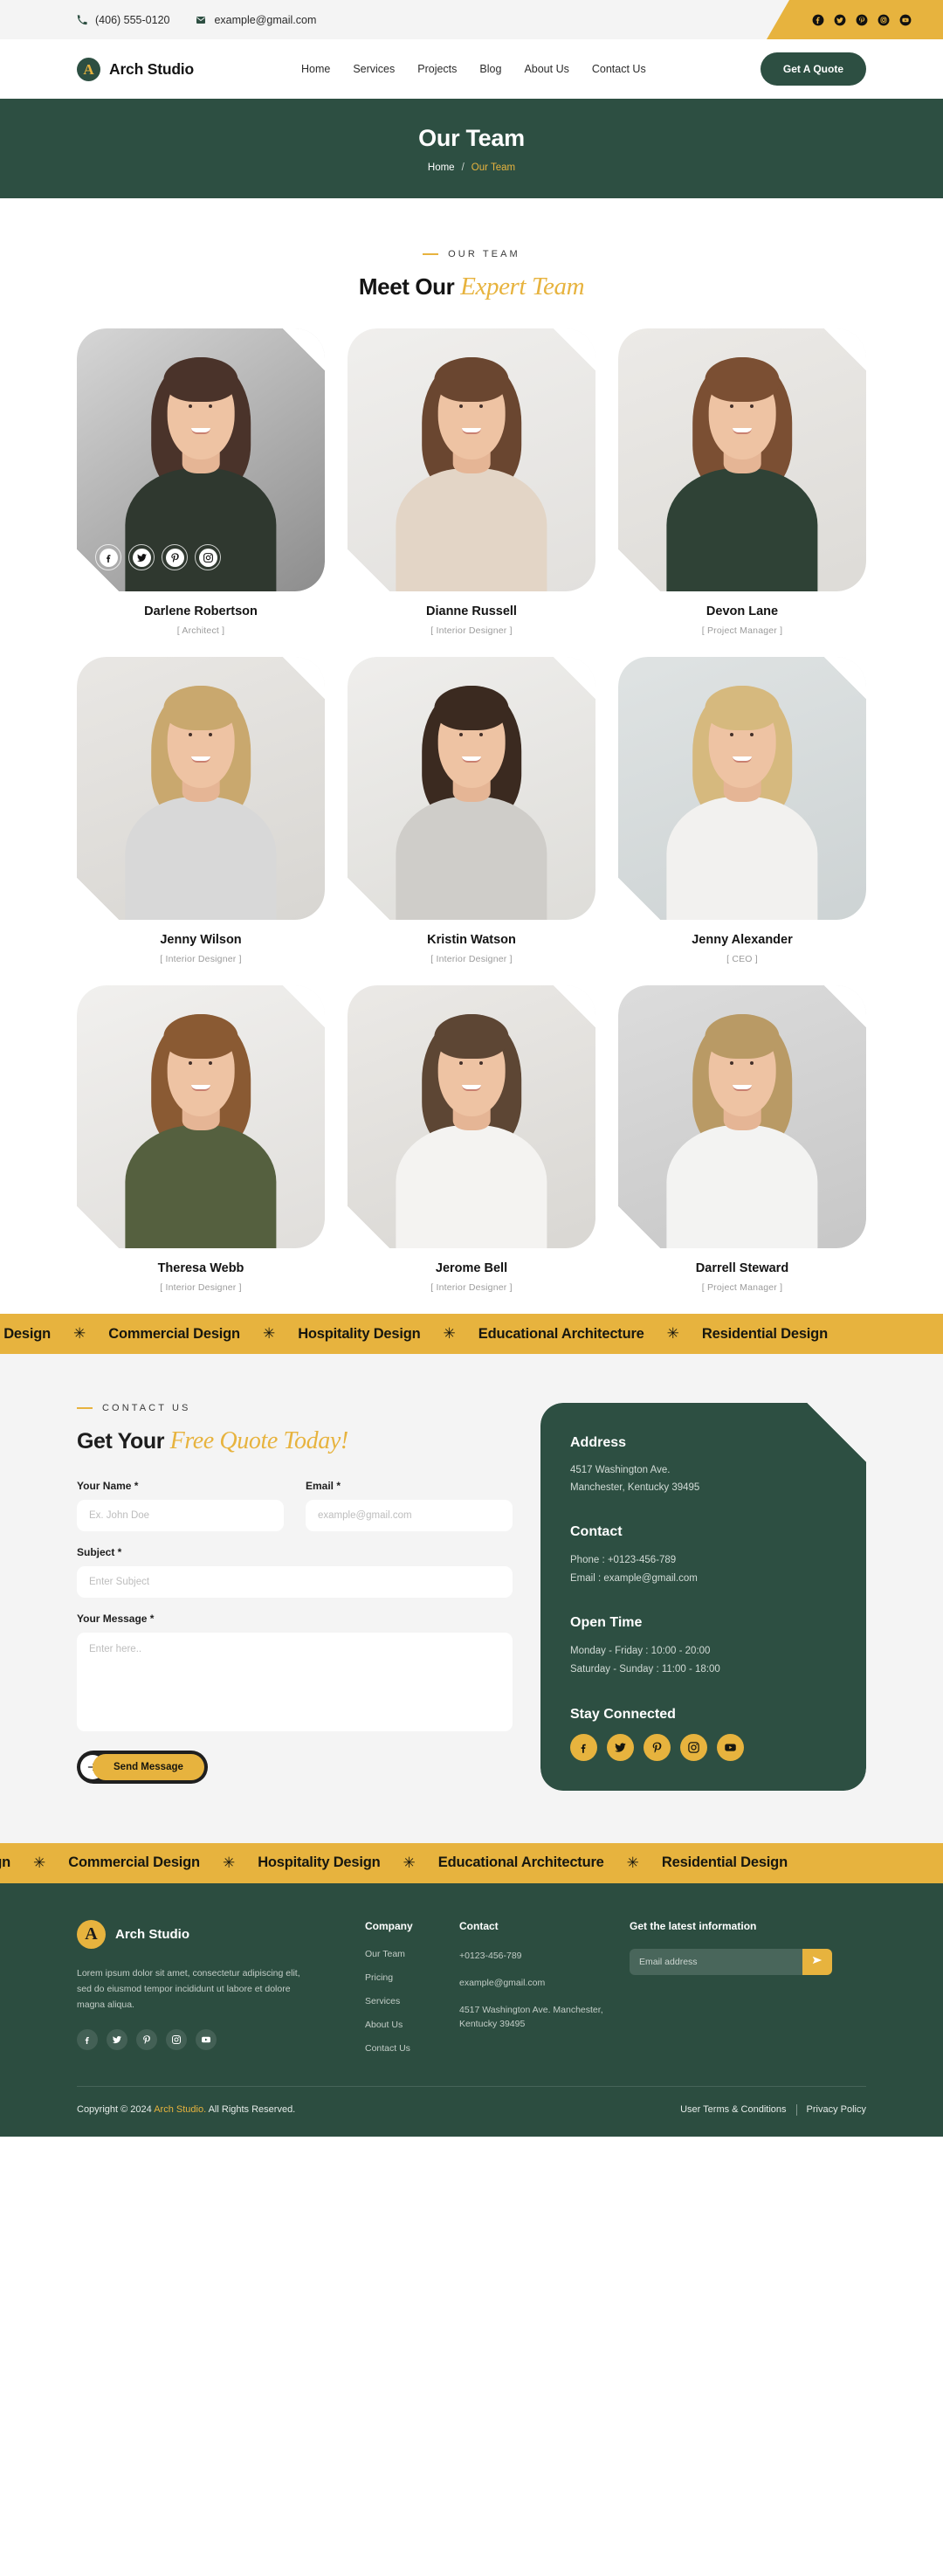 This screenshot has height=2576, width=943. What do you see at coordinates (544, 1956) in the screenshot?
I see `footer-contact-phone: +0123-456-789` at bounding box center [544, 1956].